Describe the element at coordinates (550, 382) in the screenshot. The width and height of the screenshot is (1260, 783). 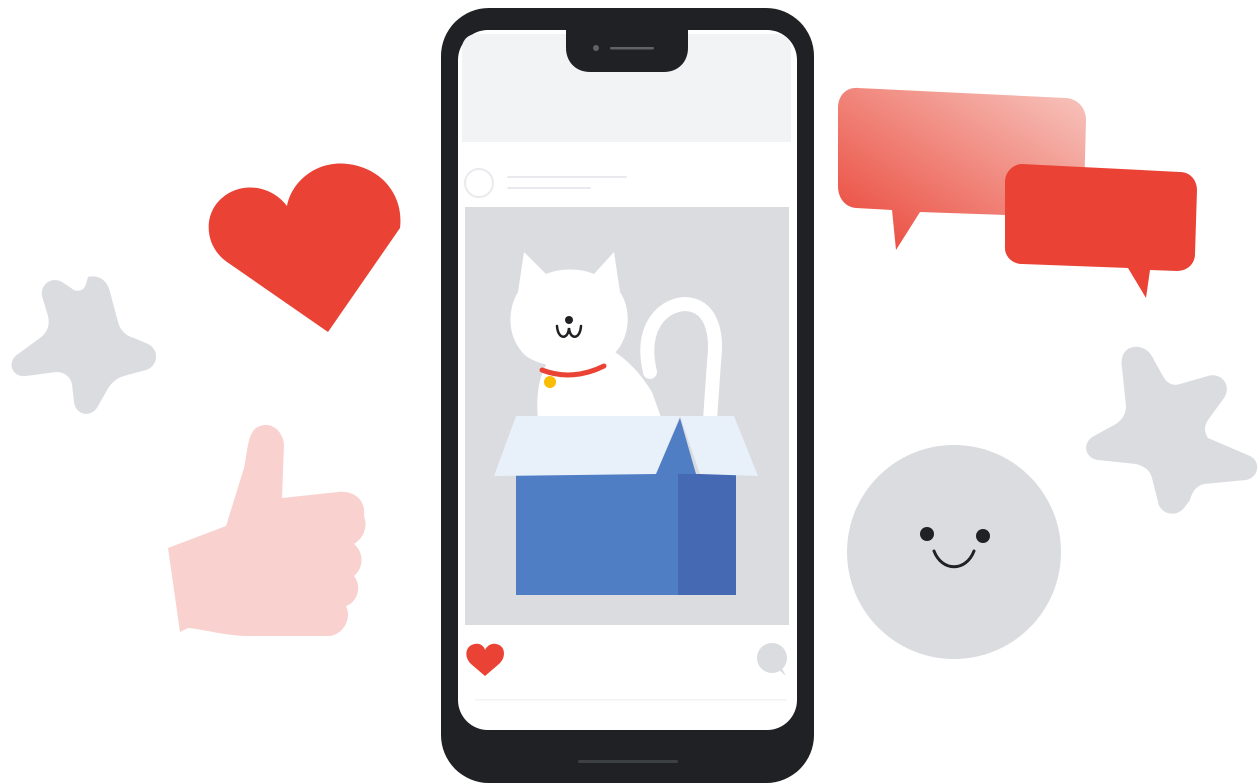
I see `cat-bell` at that location.